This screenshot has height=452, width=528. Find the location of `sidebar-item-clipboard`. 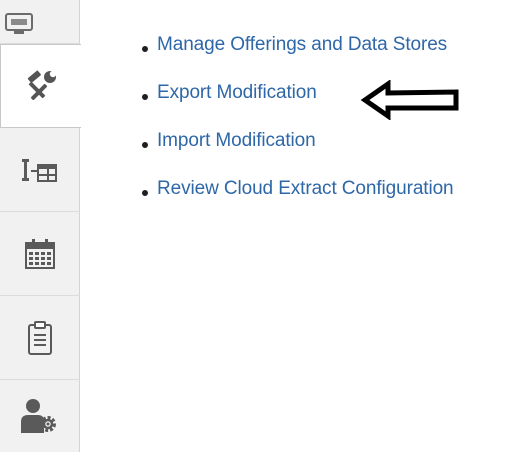

sidebar-item-clipboard is located at coordinates (40, 338).